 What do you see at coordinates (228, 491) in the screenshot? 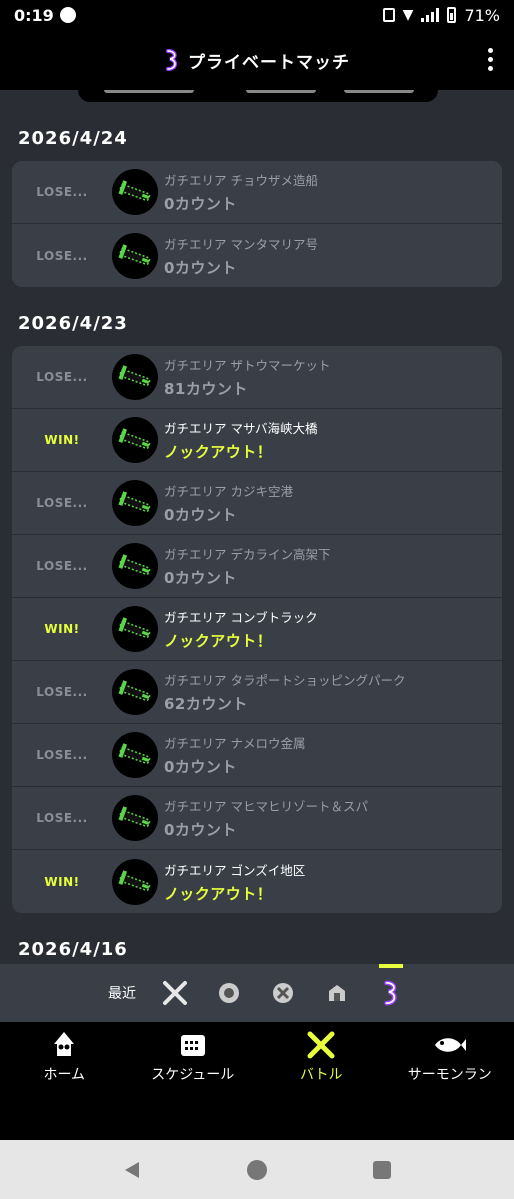
I see `match-stage: ガチエリア カジキ空港` at bounding box center [228, 491].